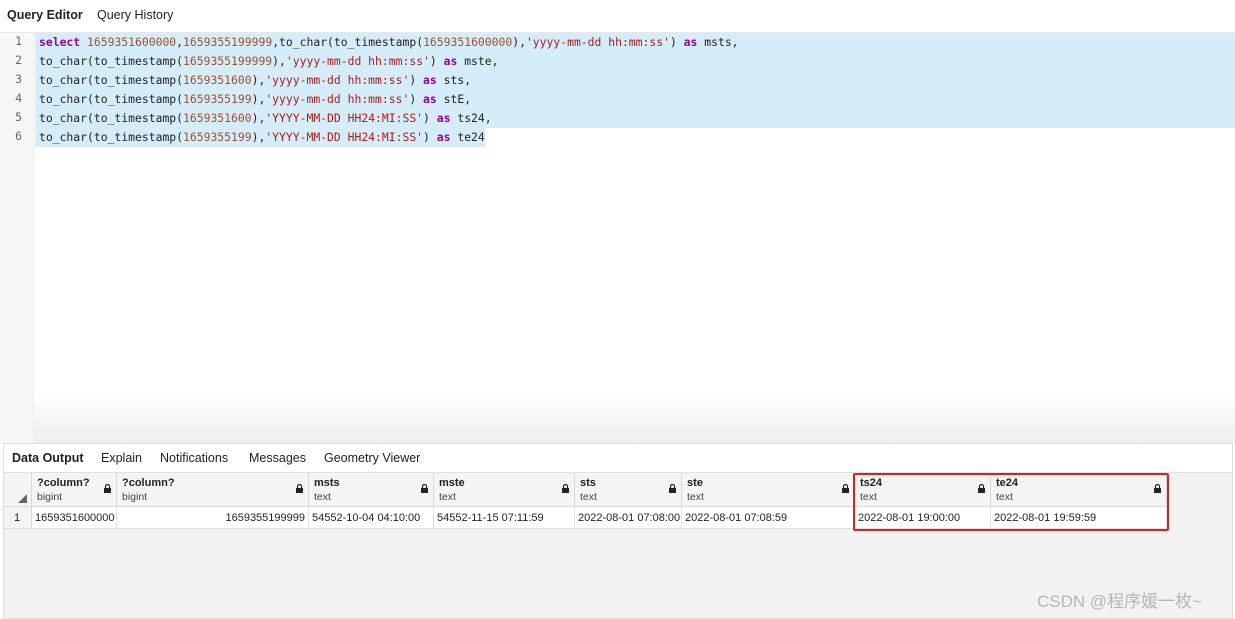 The width and height of the screenshot is (1235, 619). I want to click on code-token-plain: sts,, so click(454, 80).